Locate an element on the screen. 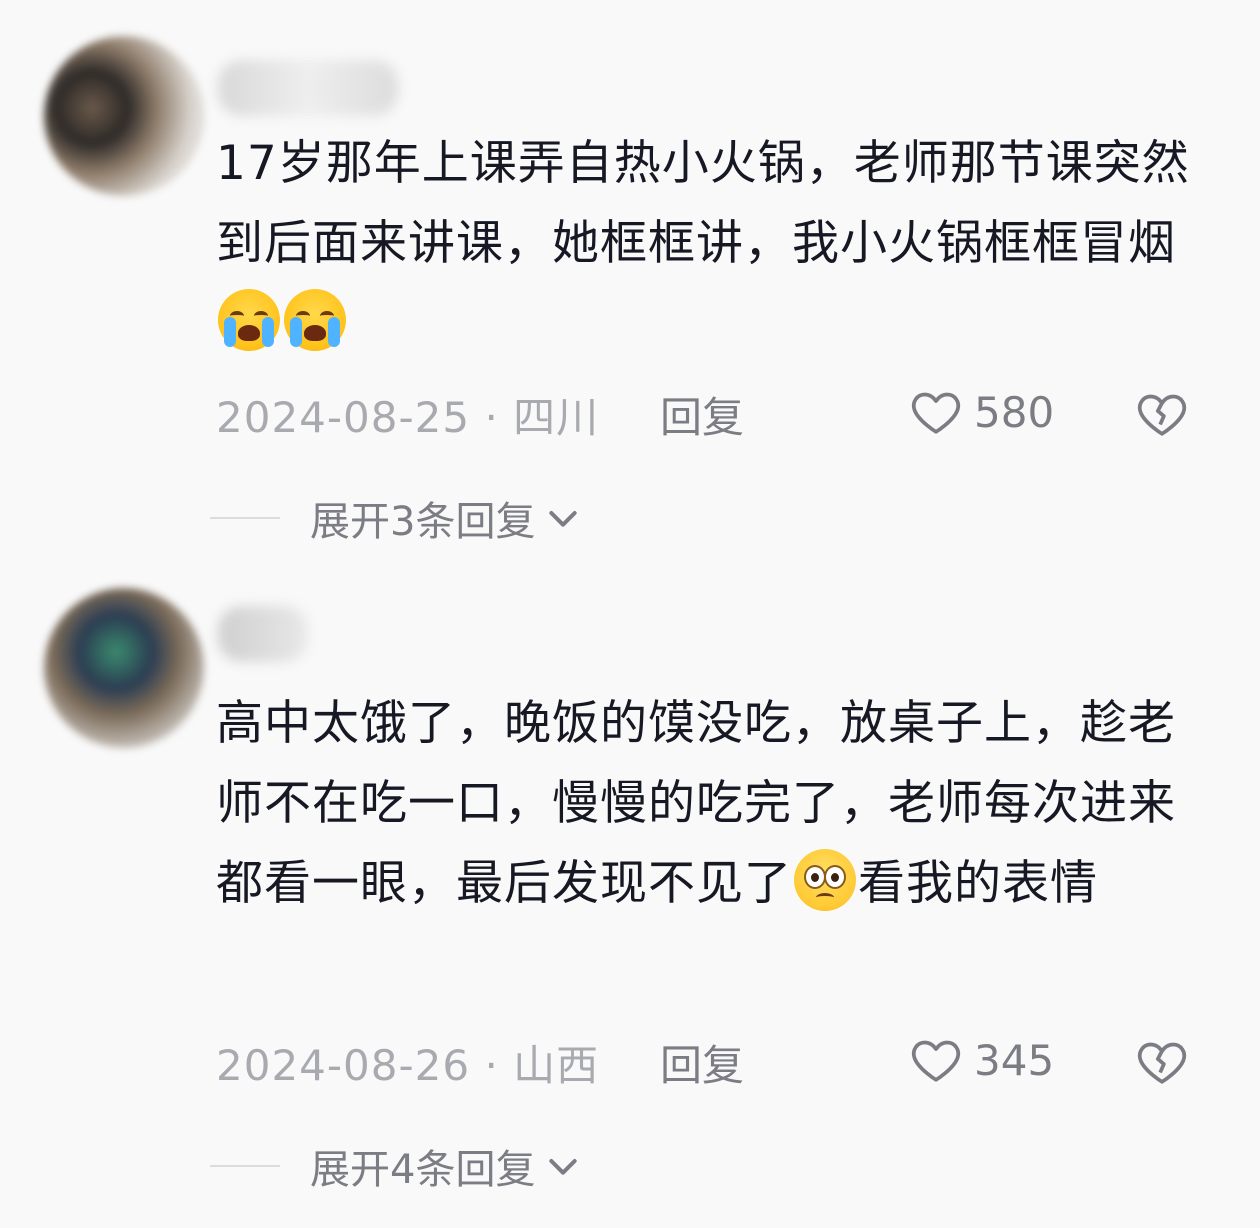 Image resolution: width=1260 pixels, height=1228 pixels. comment-date-location: 2024-08-26 · 山西 is located at coordinates (407, 1062).